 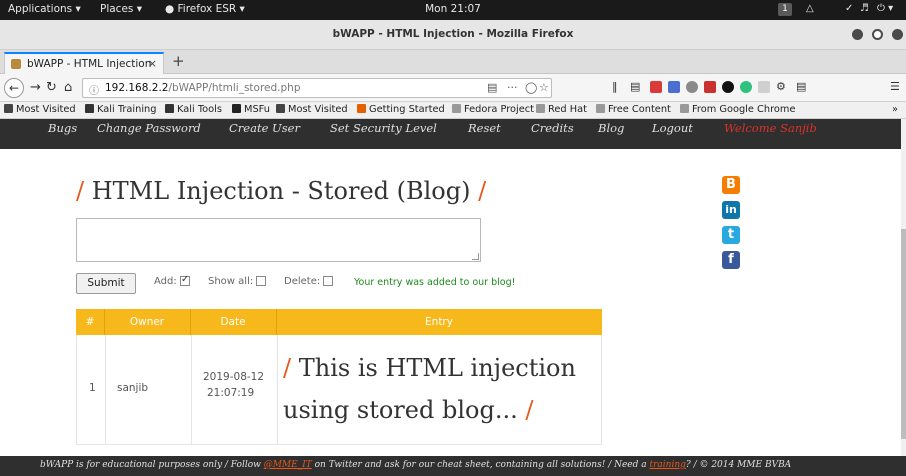 I want to click on blog-entry-textarea, so click(x=278, y=240).